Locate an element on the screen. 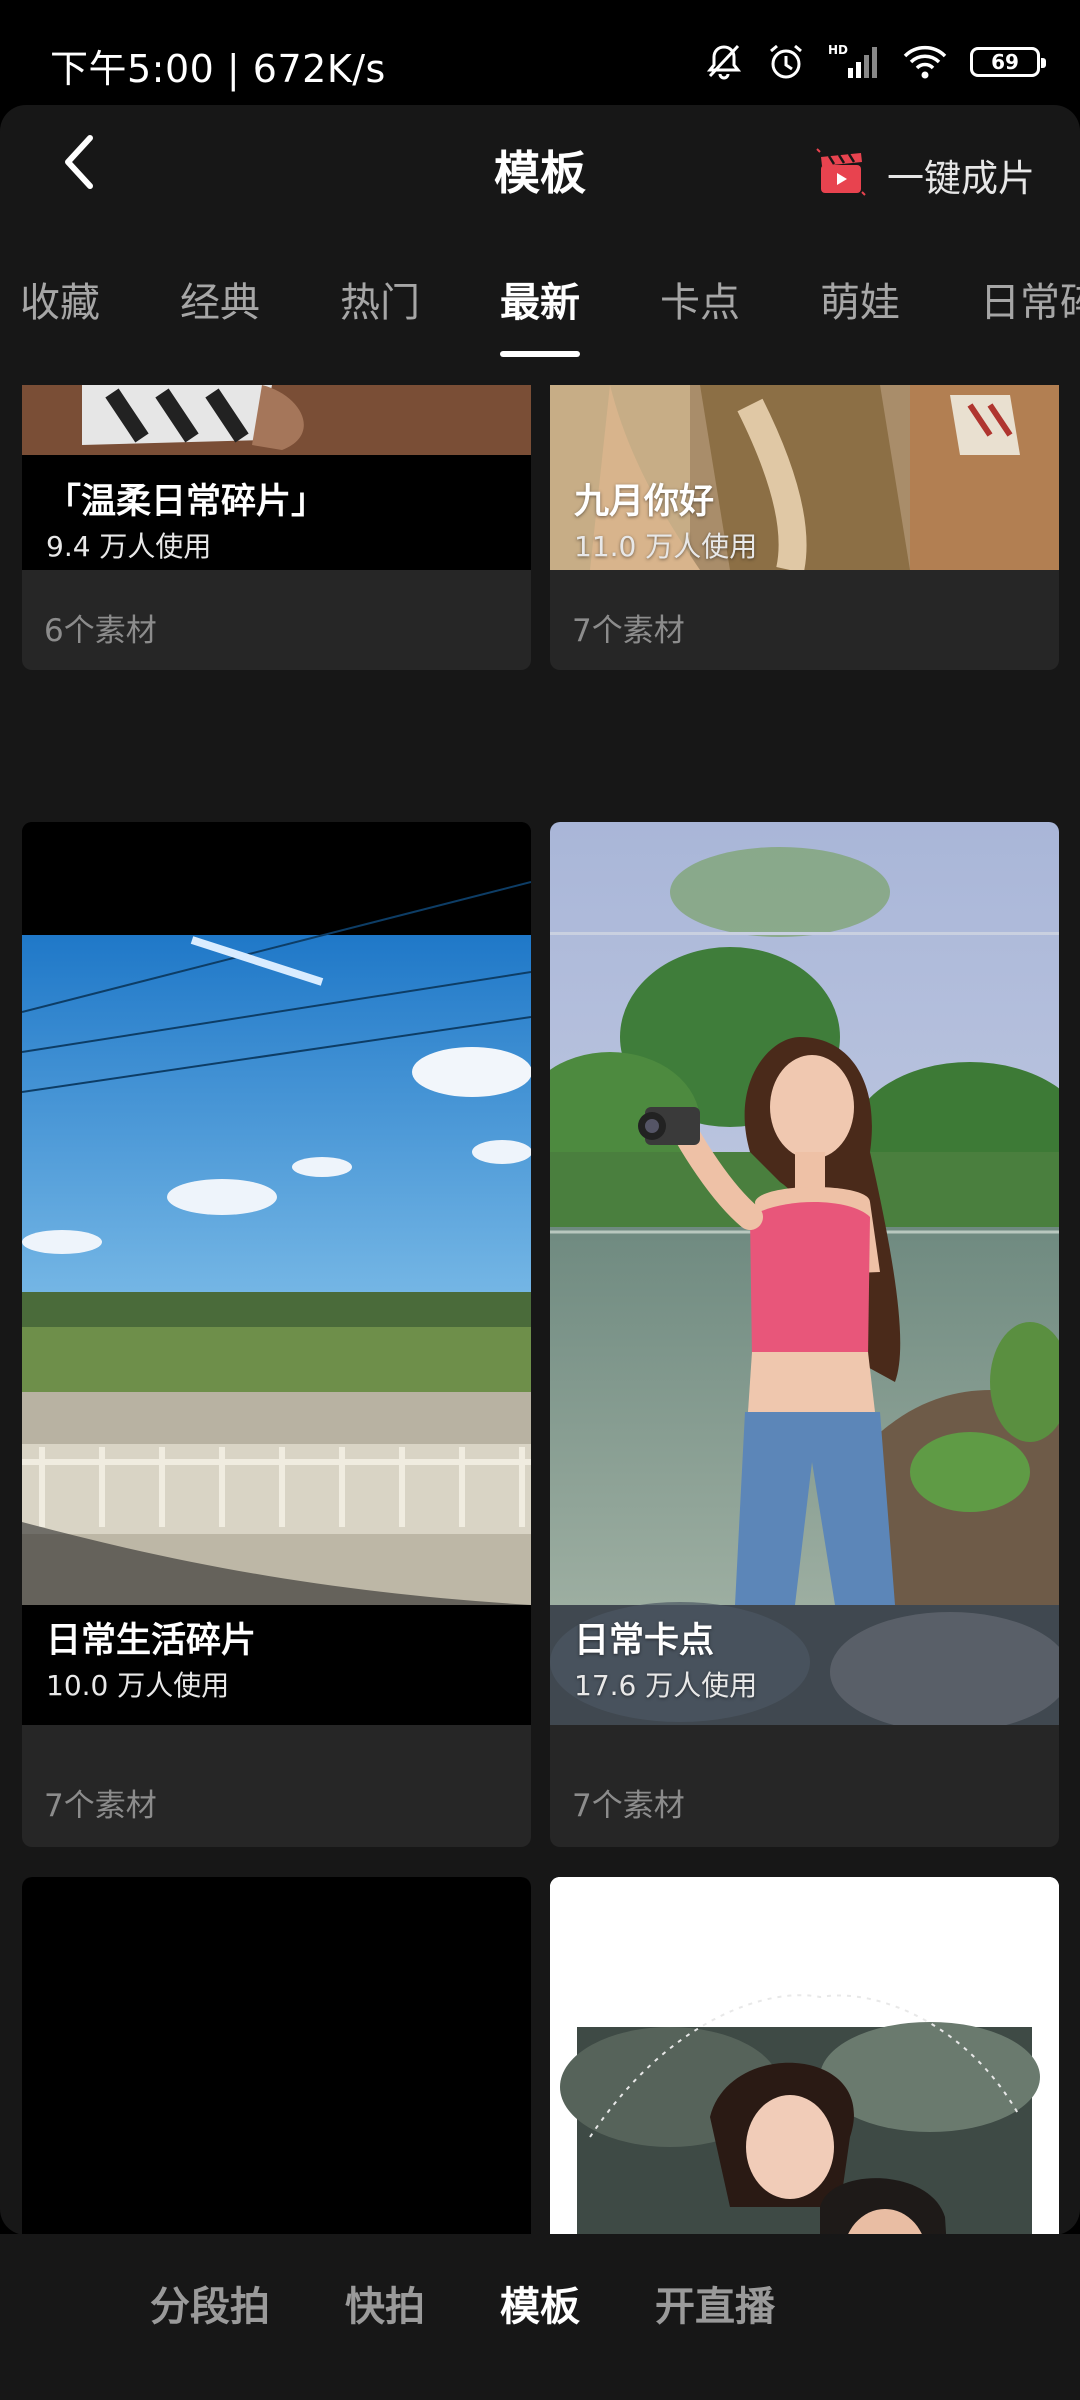 The height and width of the screenshot is (2400, 1080). tab-daily: 日常碎 is located at coordinates (1030, 310).